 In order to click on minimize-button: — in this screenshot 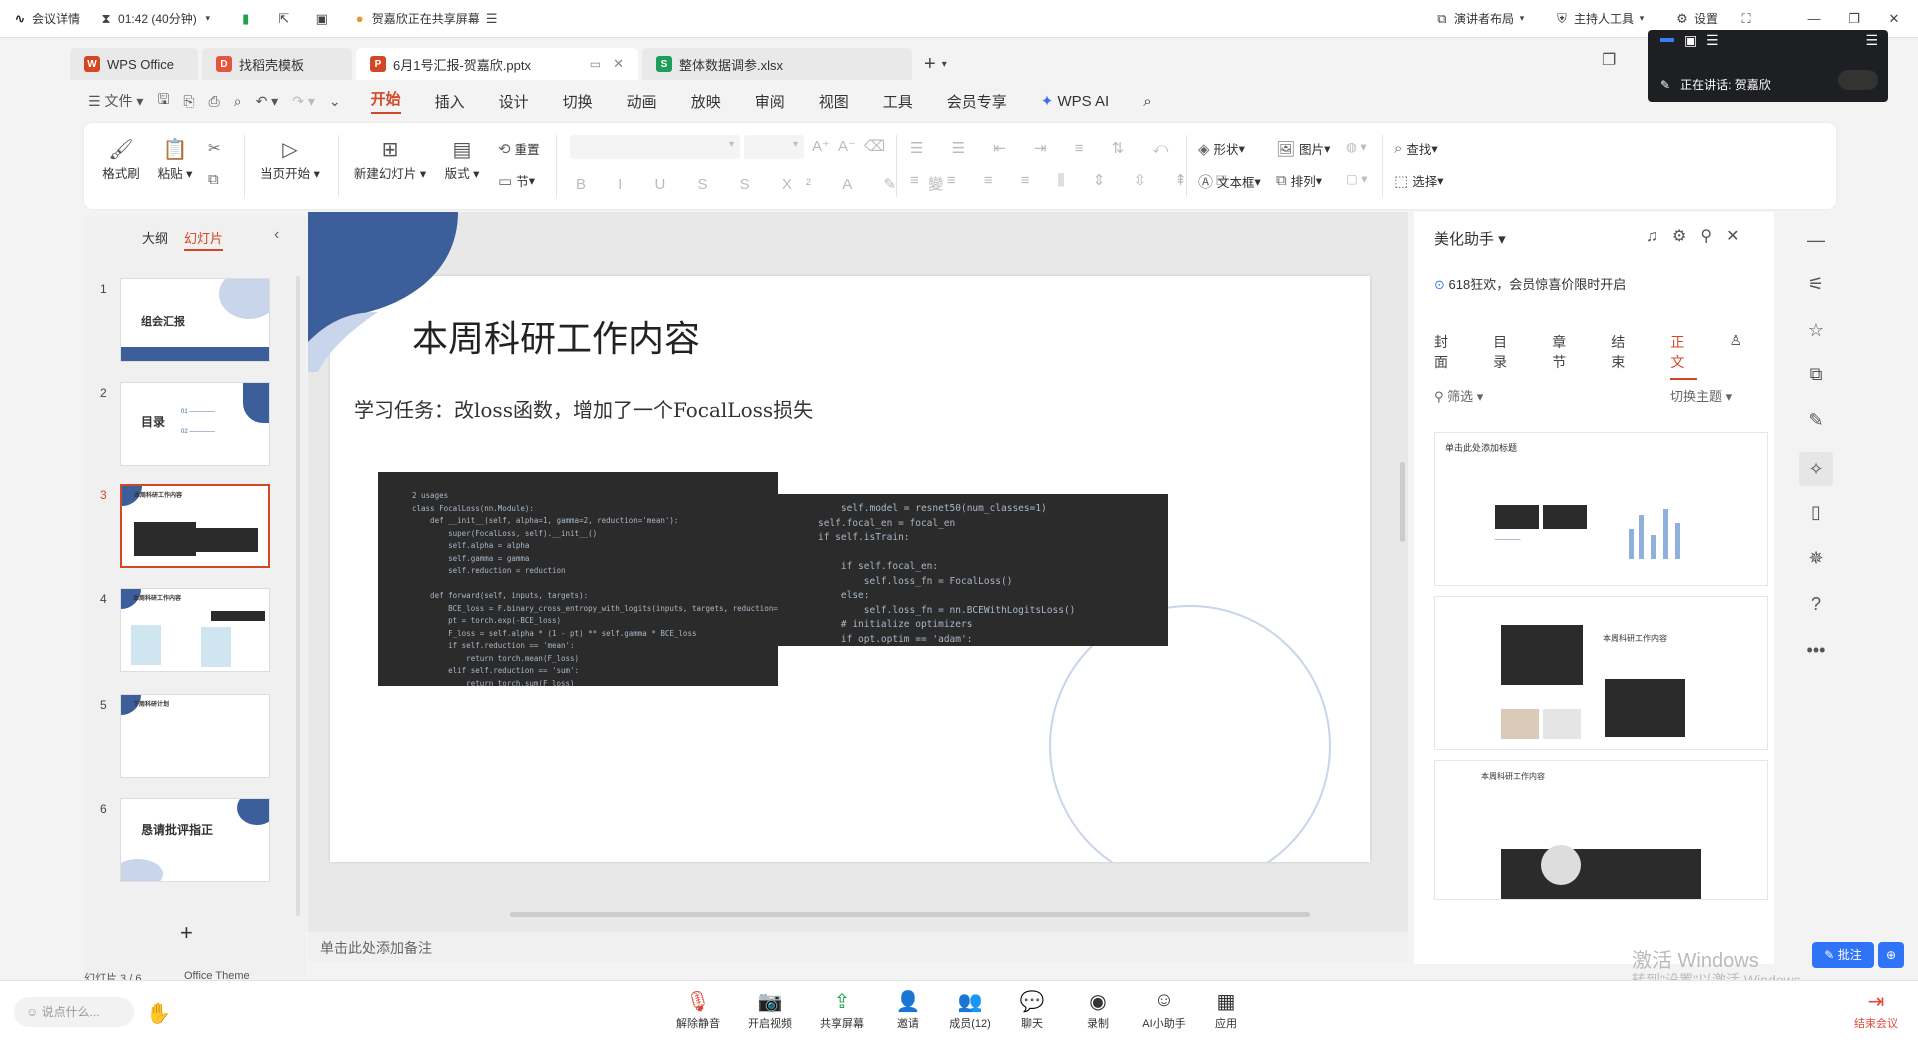, I will do `click(1816, 19)`.